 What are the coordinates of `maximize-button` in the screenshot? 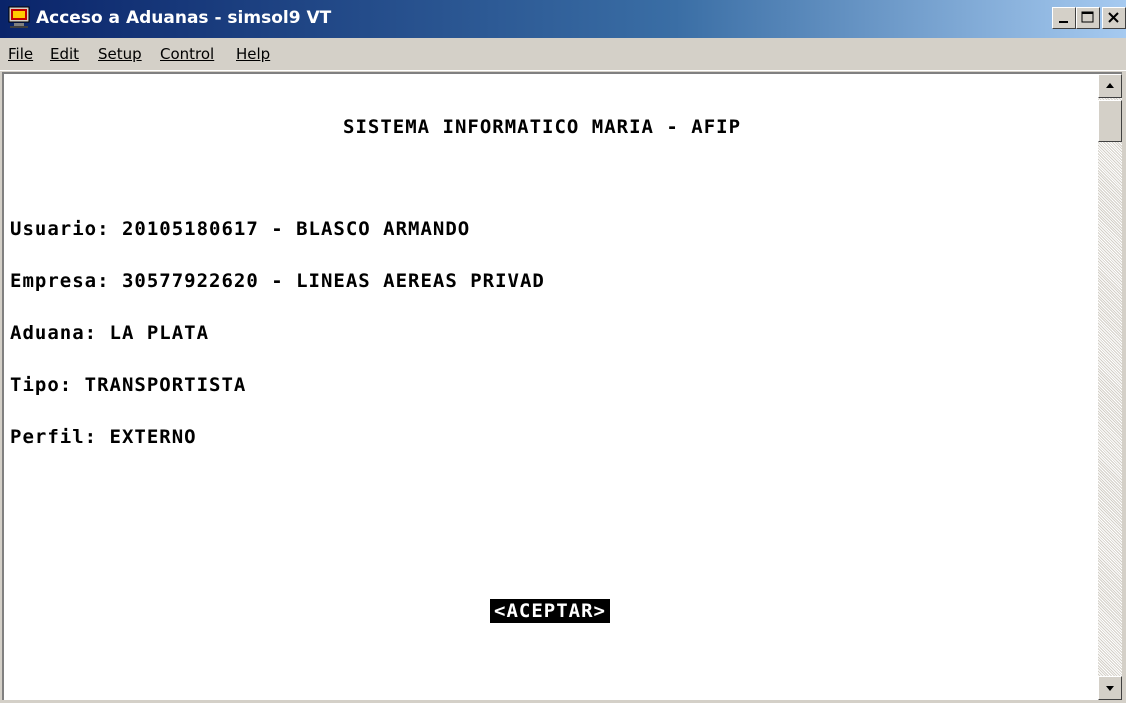 It's located at (1088, 18).